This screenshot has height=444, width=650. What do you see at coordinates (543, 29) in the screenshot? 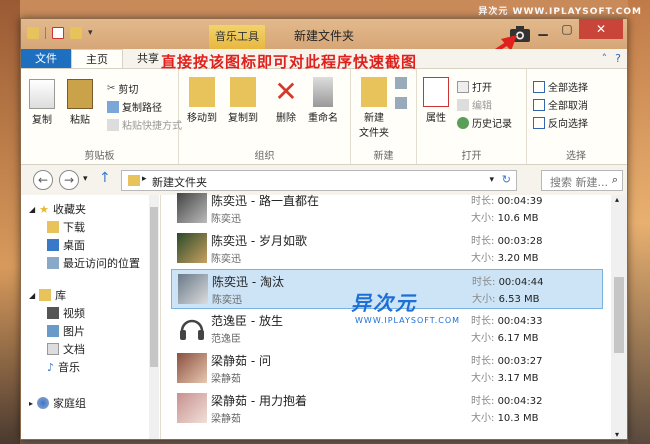
I see `minimize-button: ▁` at bounding box center [543, 29].